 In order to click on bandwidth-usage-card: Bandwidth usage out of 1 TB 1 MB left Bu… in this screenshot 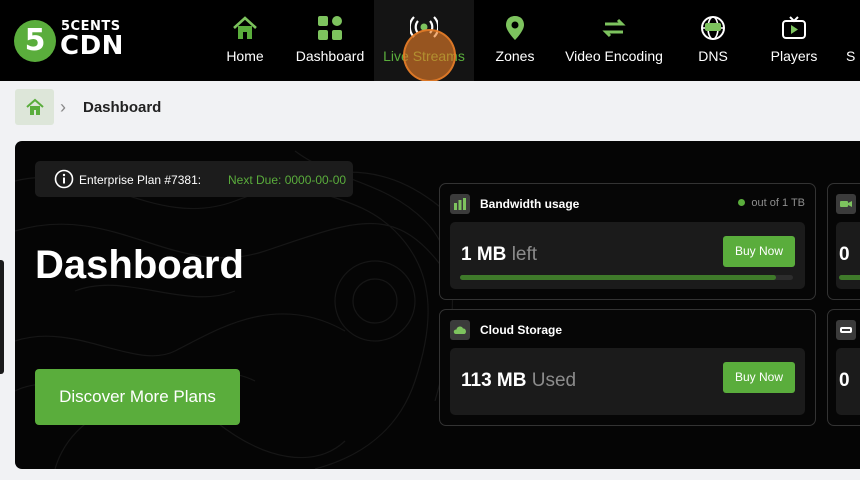, I will do `click(627, 241)`.